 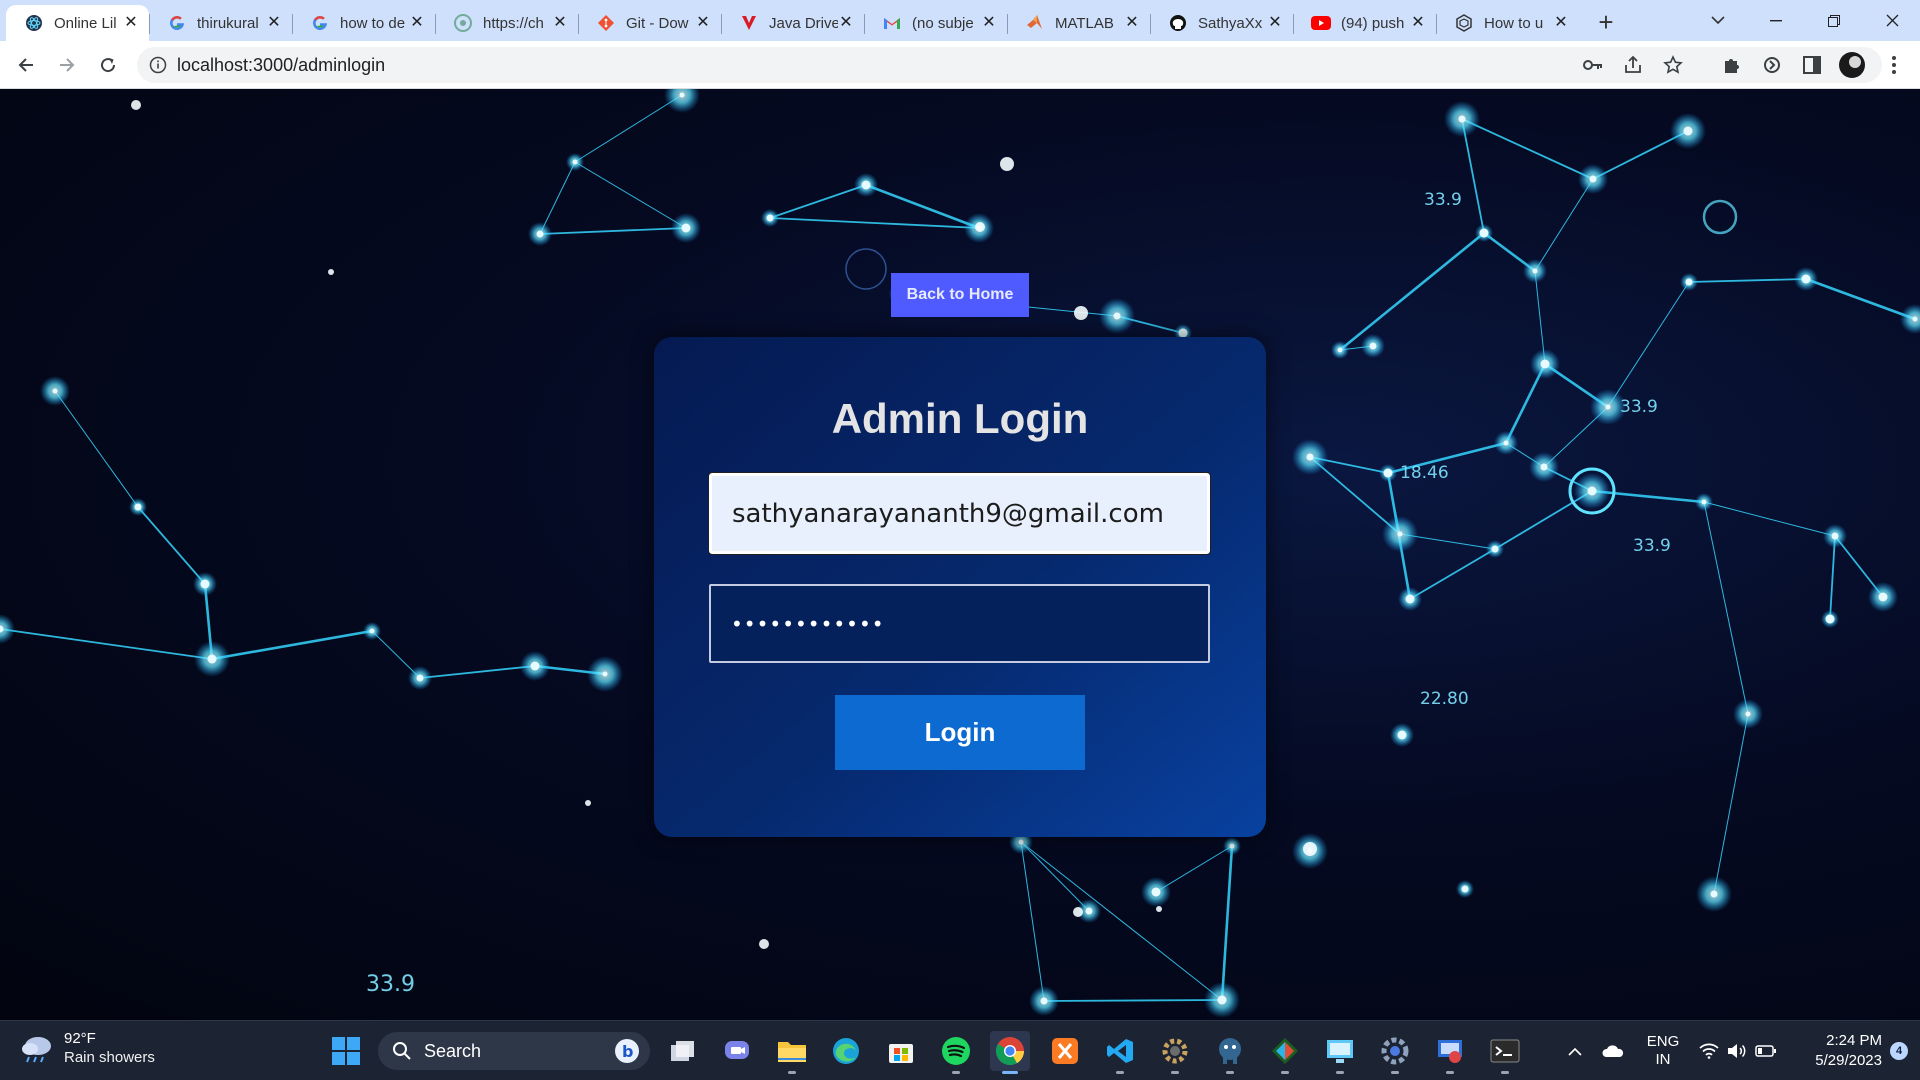 I want to click on file-explorer-icon, so click(x=792, y=1052).